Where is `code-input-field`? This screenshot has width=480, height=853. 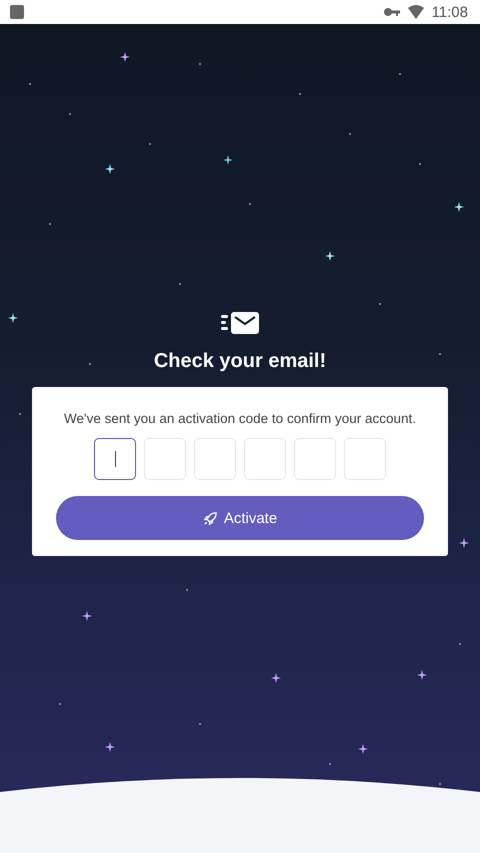
code-input-field is located at coordinates (115, 459).